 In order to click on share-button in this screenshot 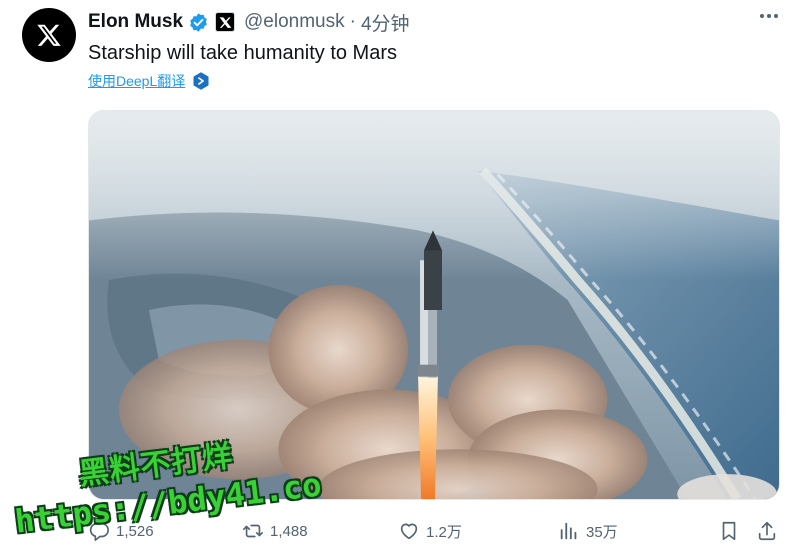, I will do `click(767, 531)`.